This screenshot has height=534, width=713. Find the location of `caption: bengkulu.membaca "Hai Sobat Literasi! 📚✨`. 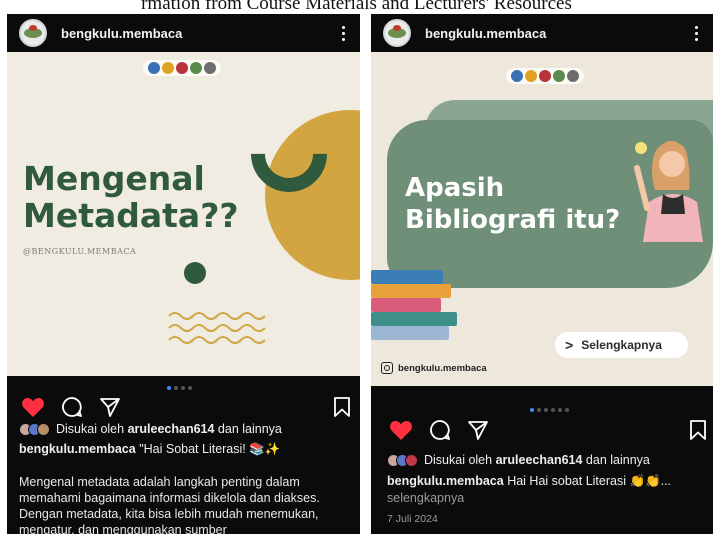

caption: bengkulu.membaca "Hai Sobat Literasi! 📚✨ is located at coordinates (149, 449).